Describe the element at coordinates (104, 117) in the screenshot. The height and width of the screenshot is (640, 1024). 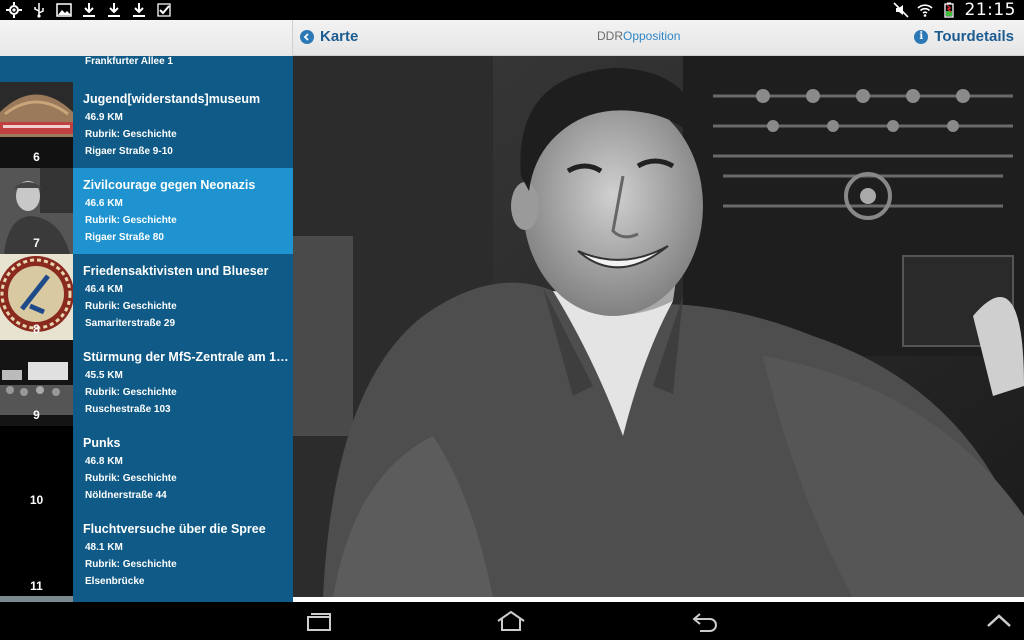
I see `list-item-distance: 46.9 KM` at that location.